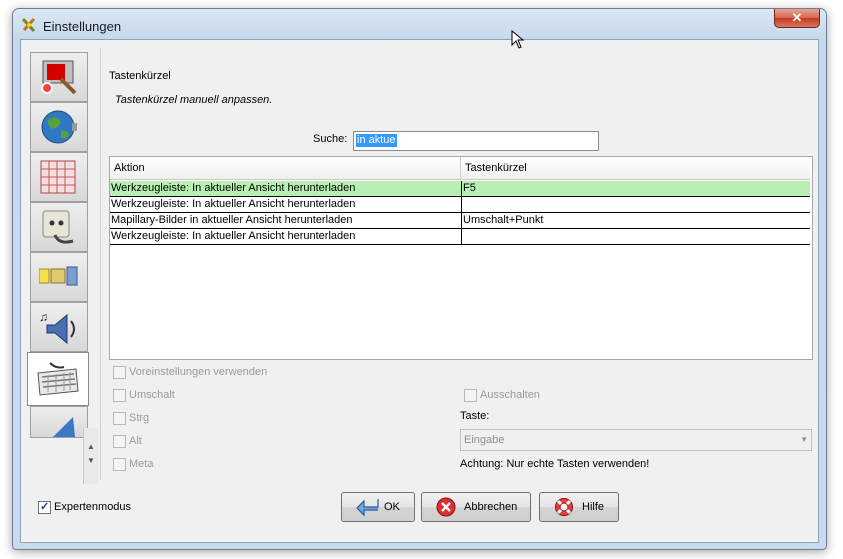 The width and height of the screenshot is (843, 559). I want to click on column-header-shortcut: Tastenkürzel, so click(496, 168).